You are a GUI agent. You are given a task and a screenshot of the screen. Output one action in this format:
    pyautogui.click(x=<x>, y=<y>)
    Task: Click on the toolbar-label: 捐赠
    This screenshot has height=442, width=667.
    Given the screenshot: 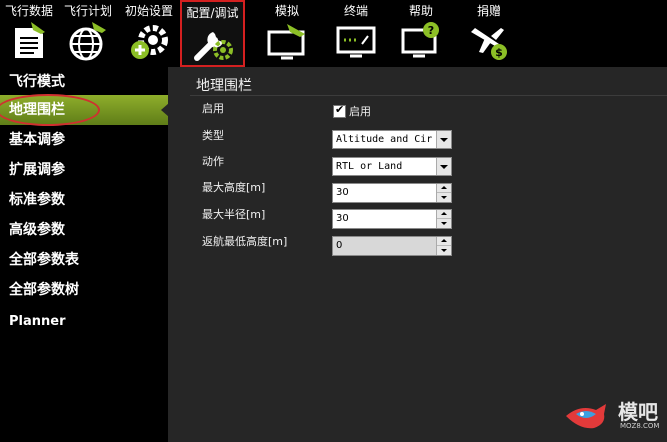 What is the action you would take?
    pyautogui.click(x=488, y=11)
    